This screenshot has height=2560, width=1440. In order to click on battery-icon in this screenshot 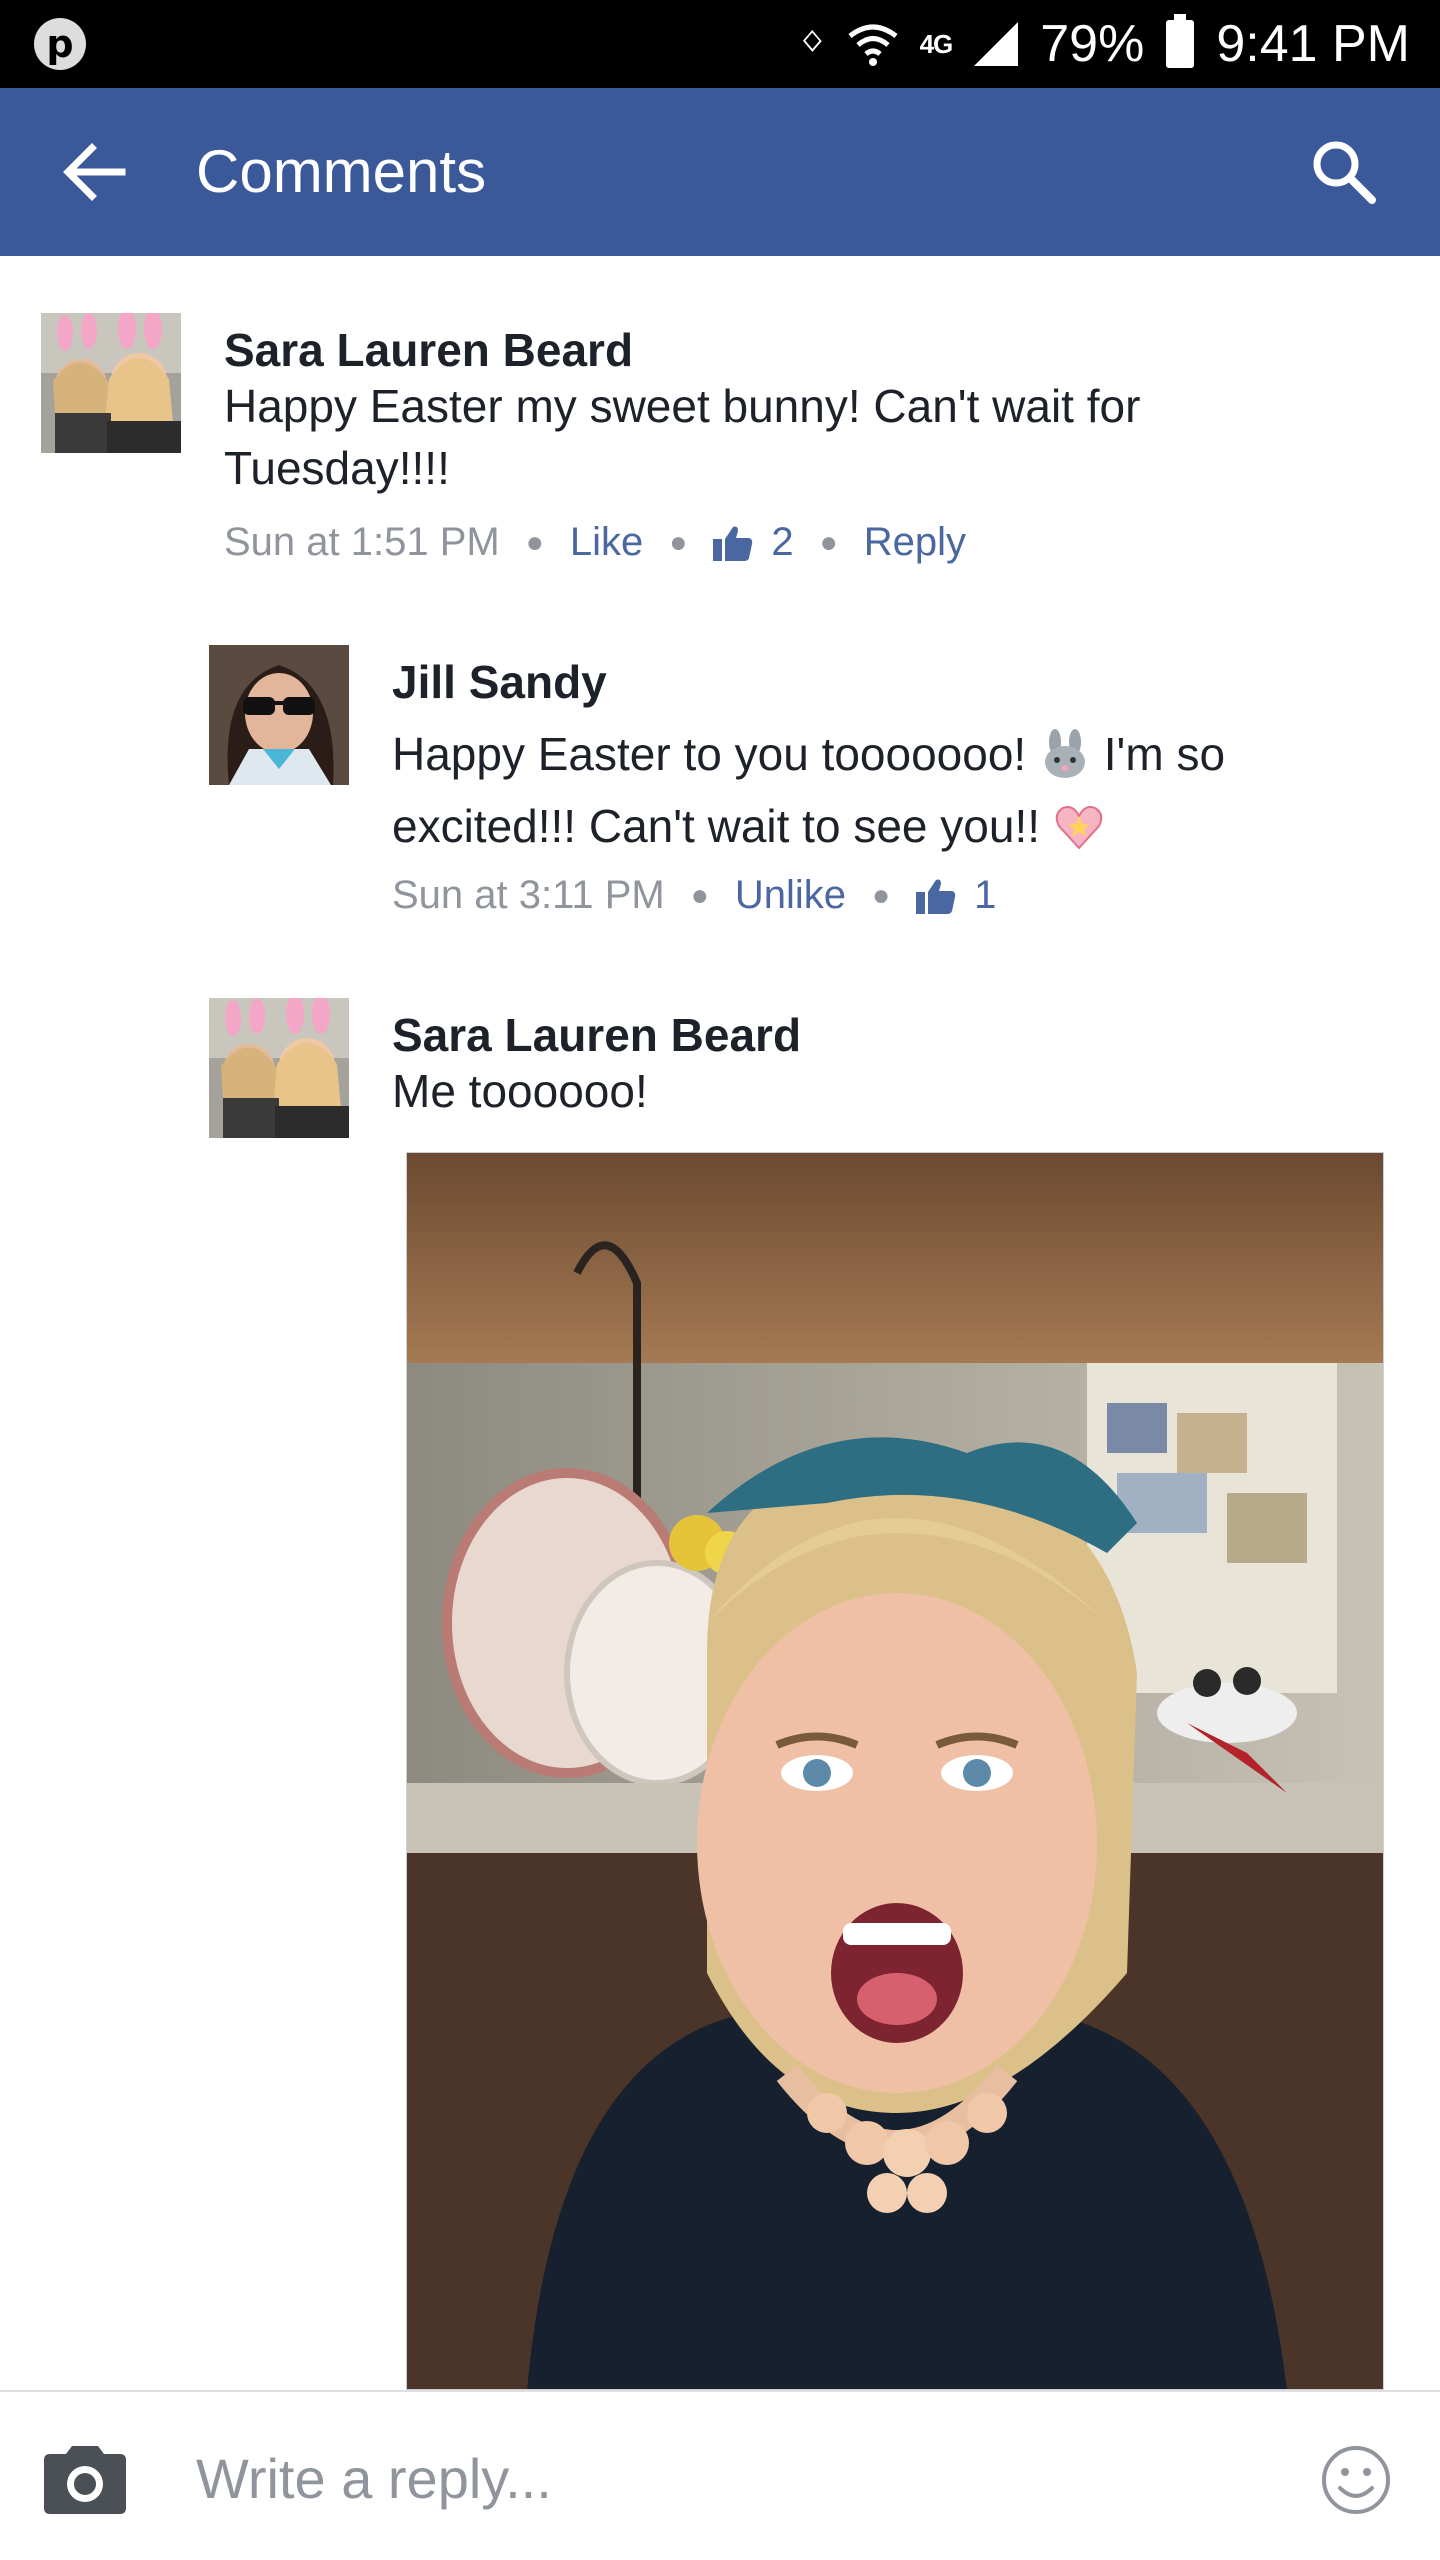, I will do `click(1180, 41)`.